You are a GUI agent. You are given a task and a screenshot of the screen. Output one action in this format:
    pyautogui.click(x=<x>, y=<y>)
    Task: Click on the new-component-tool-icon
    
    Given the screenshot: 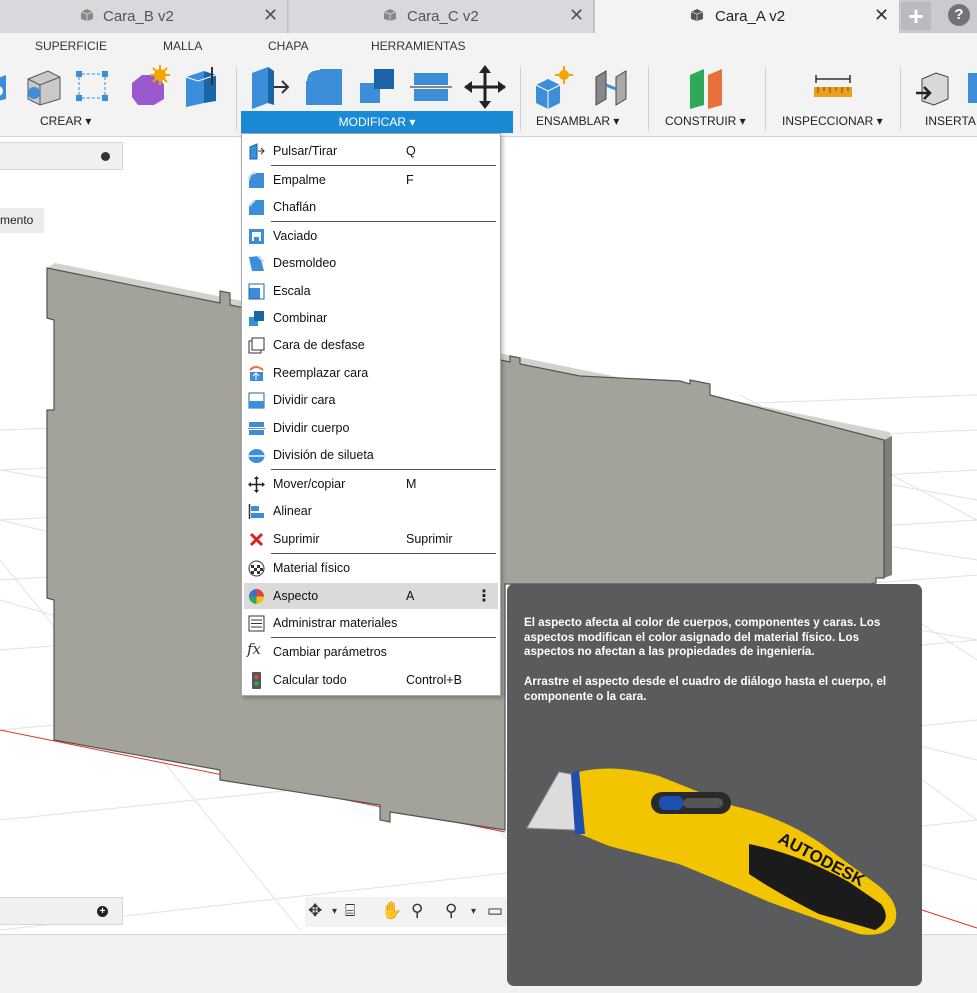 What is the action you would take?
    pyautogui.click(x=553, y=87)
    